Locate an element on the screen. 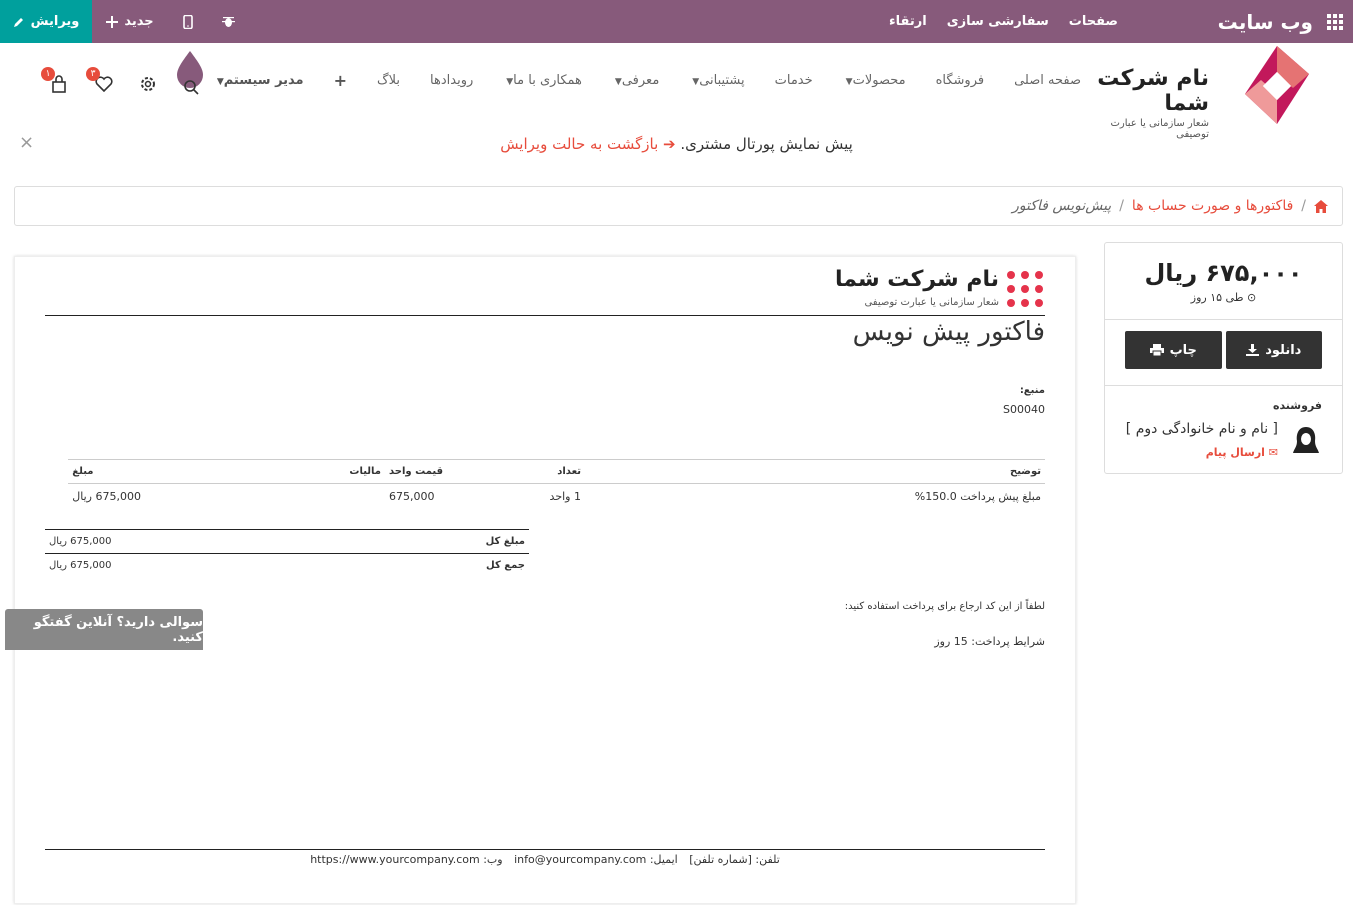 The height and width of the screenshot is (905, 1353). nav-item-home: صفحه اصلی is located at coordinates (1047, 81).